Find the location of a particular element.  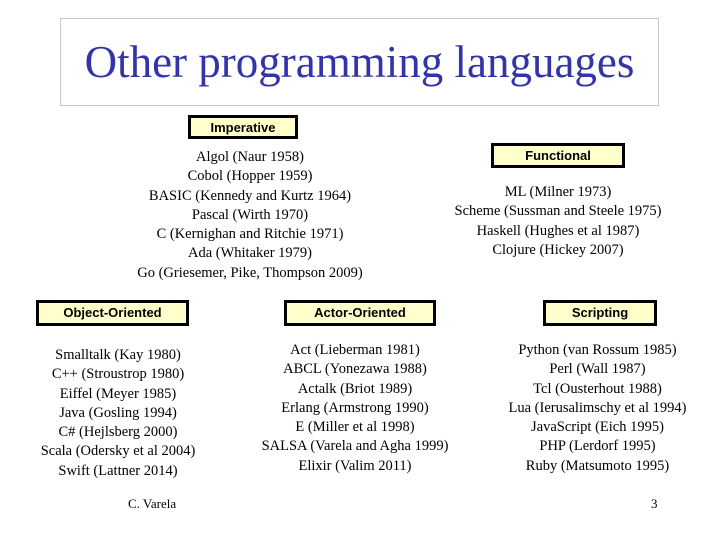

list-item: Actalk (Briot 1989) is located at coordinates (355, 388).